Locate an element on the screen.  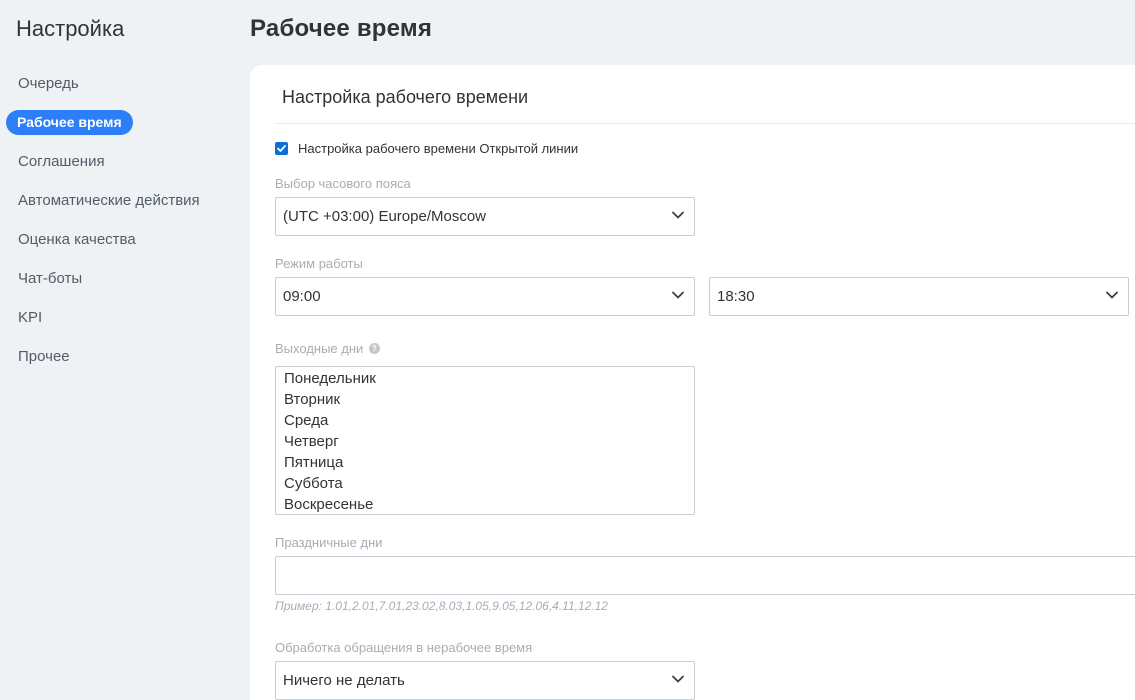
days-off-option: Четверг is located at coordinates (485, 441).